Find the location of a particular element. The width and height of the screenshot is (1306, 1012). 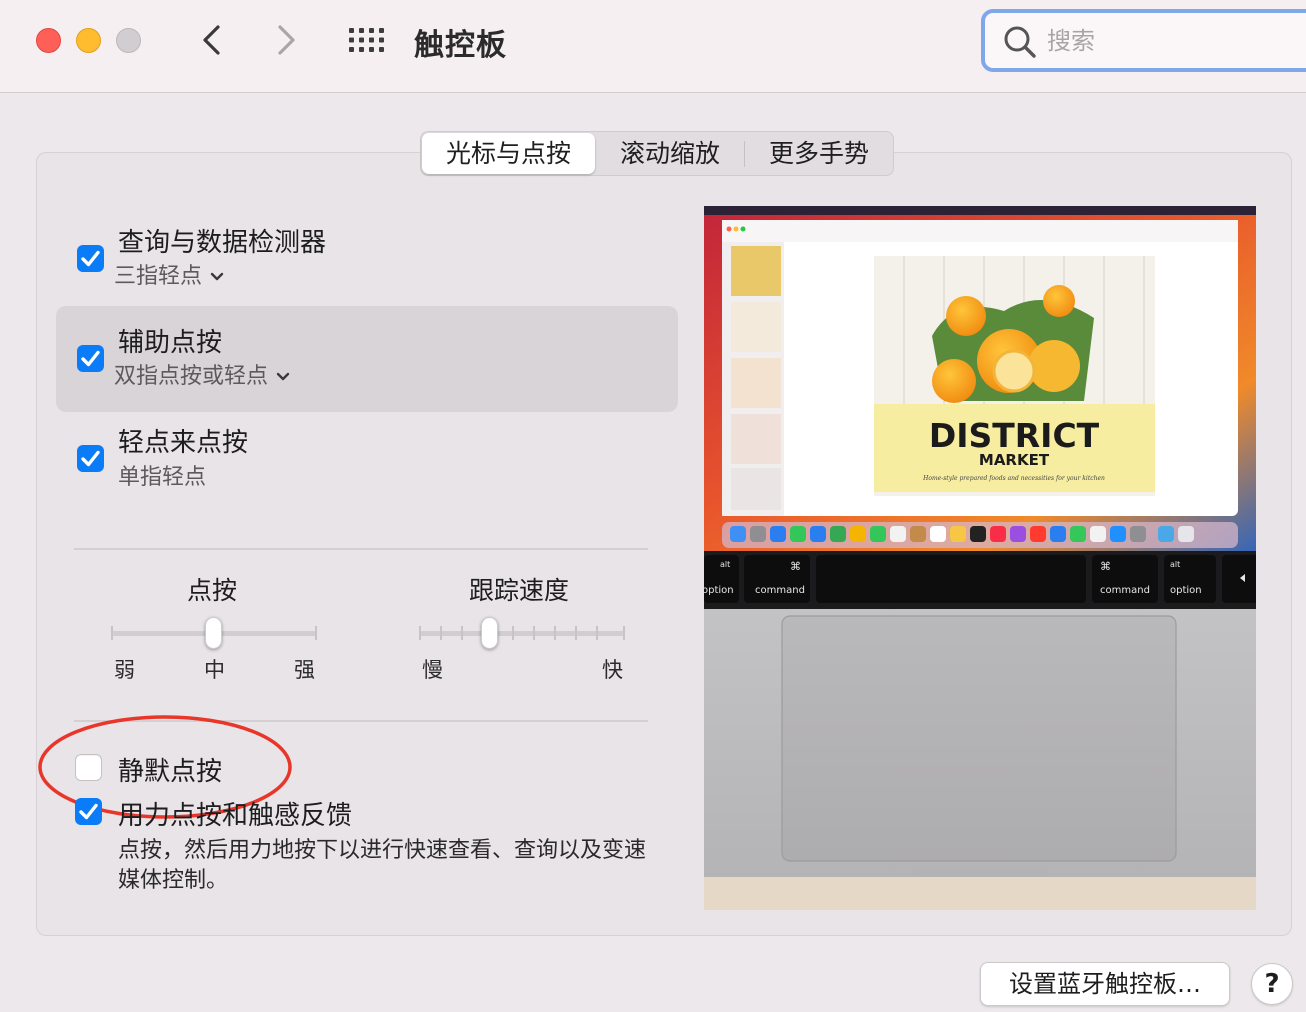

click-mid-label: 中 is located at coordinates (214, 670).